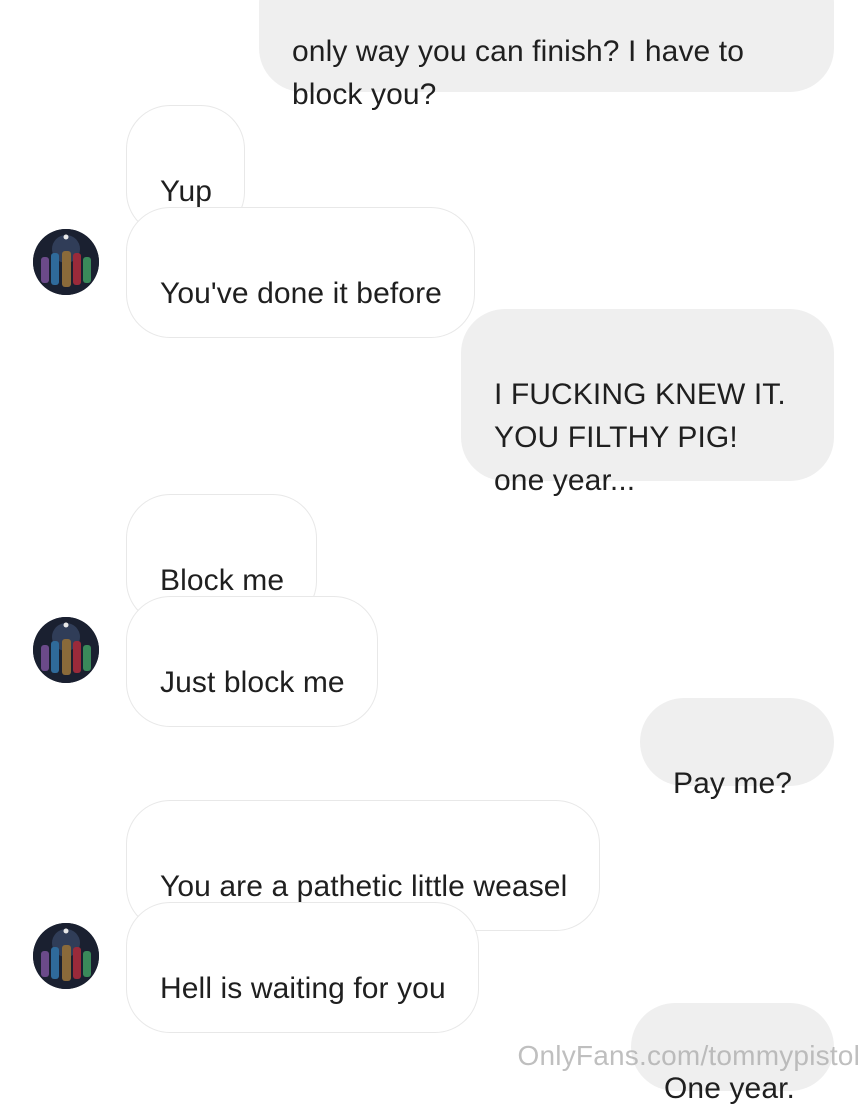 The image size is (864, 1110). Describe the element at coordinates (688, 1055) in the screenshot. I see `watermark-text: OnlyFans.com/tommypistol` at that location.